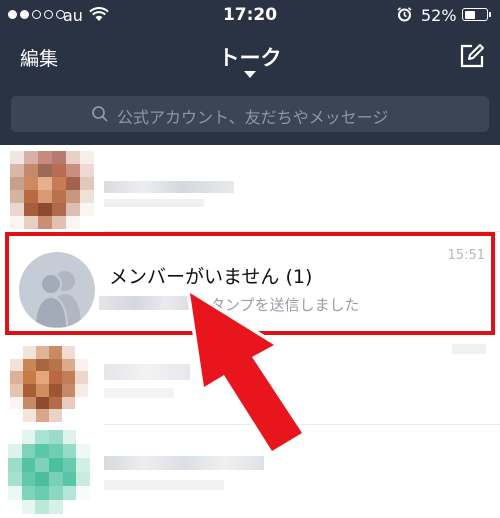  I want to click on status-bar: au 17:20 52%, so click(250, 16).